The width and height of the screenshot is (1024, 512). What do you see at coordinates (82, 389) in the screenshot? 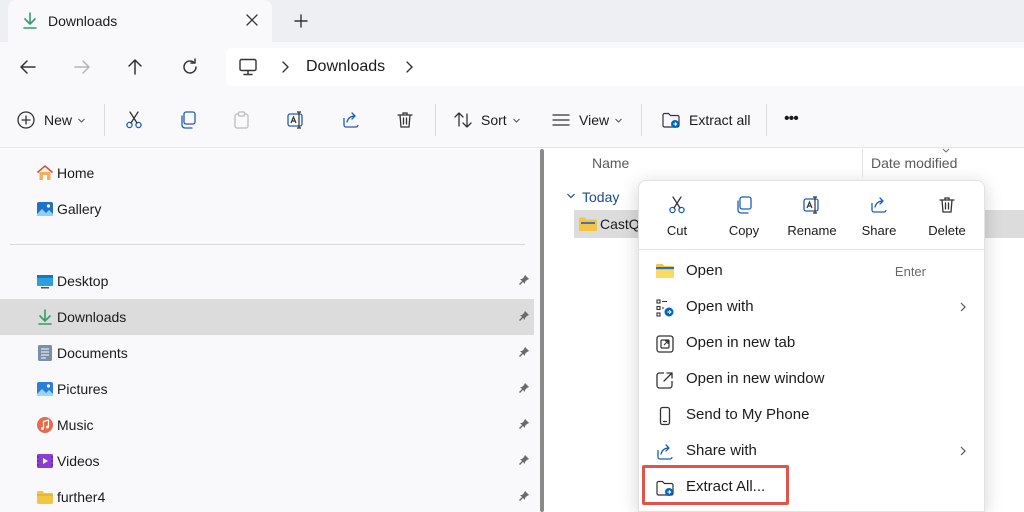
I see `sidebar-item-label: Pictures` at bounding box center [82, 389].